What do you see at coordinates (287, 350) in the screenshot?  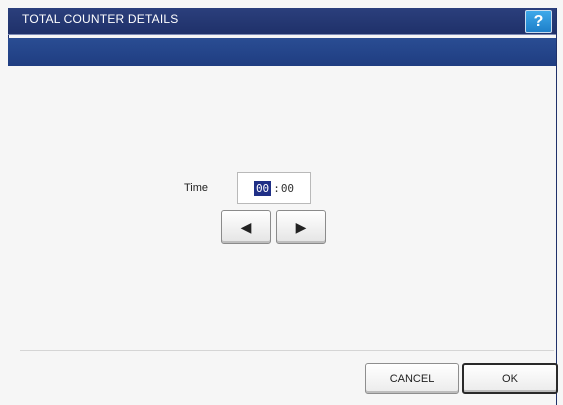 I see `footer-divider` at bounding box center [287, 350].